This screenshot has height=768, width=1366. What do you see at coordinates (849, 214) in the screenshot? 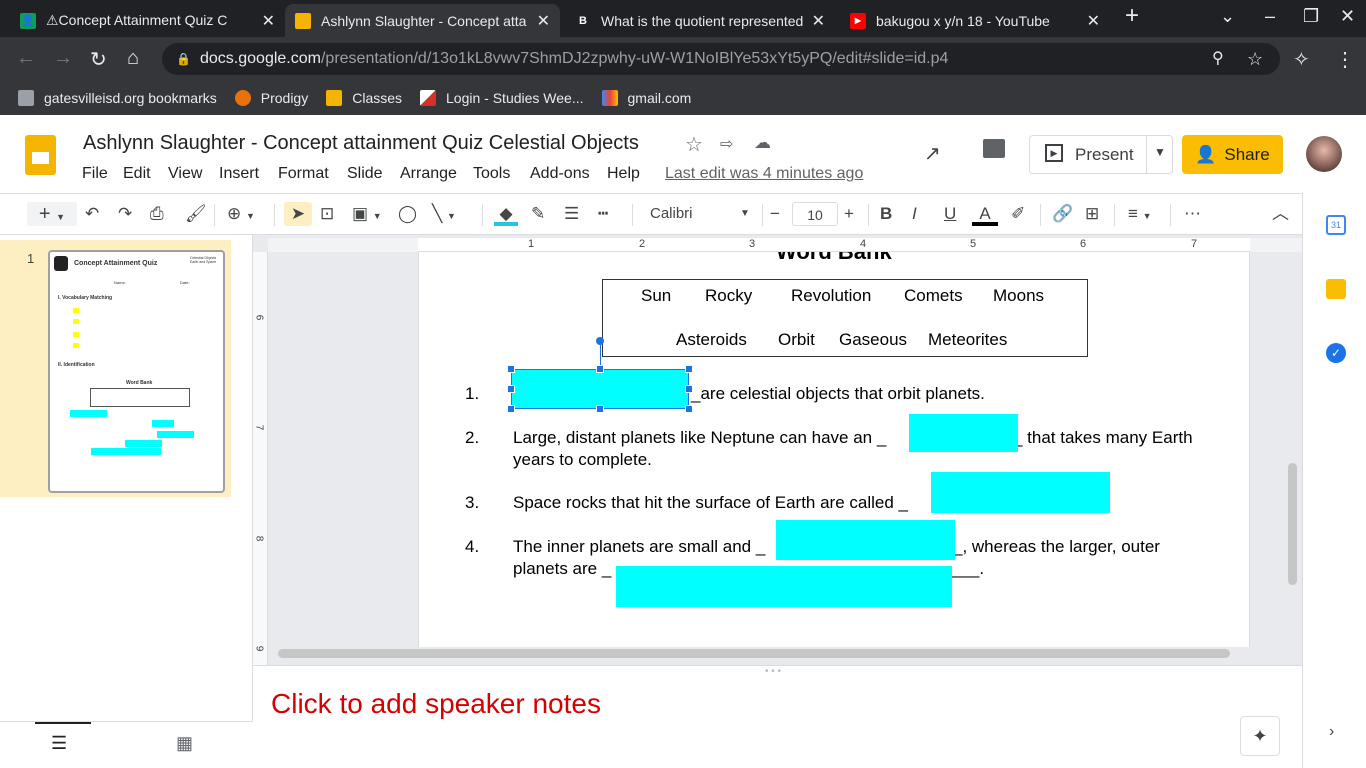
I see `increase-font-size-button: +` at bounding box center [849, 214].